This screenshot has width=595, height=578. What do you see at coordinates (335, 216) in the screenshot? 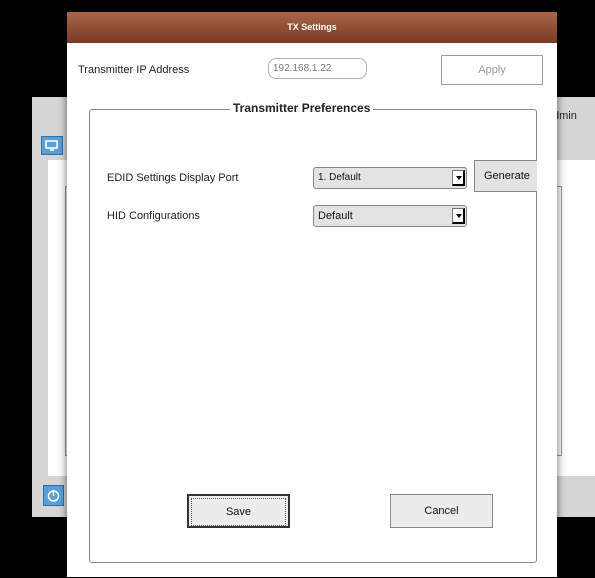
I see `hid-selected-value: Default` at bounding box center [335, 216].